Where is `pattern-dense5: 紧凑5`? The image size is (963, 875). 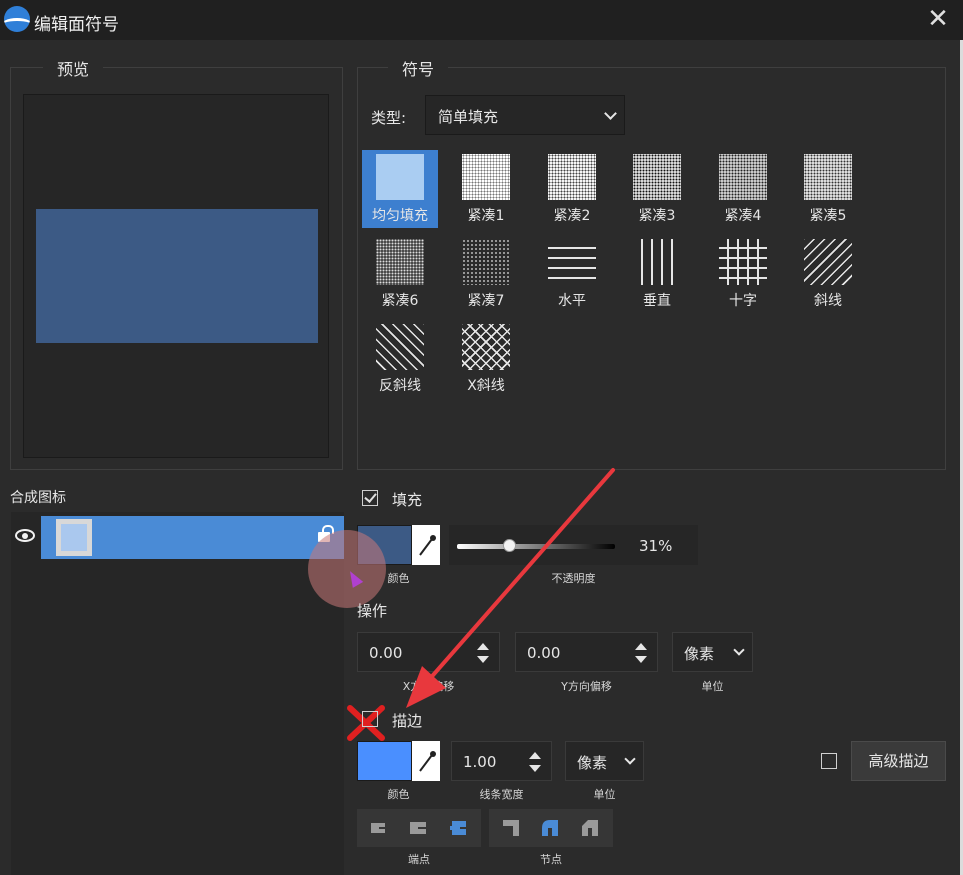
pattern-dense5: 紧凑5 is located at coordinates (828, 189).